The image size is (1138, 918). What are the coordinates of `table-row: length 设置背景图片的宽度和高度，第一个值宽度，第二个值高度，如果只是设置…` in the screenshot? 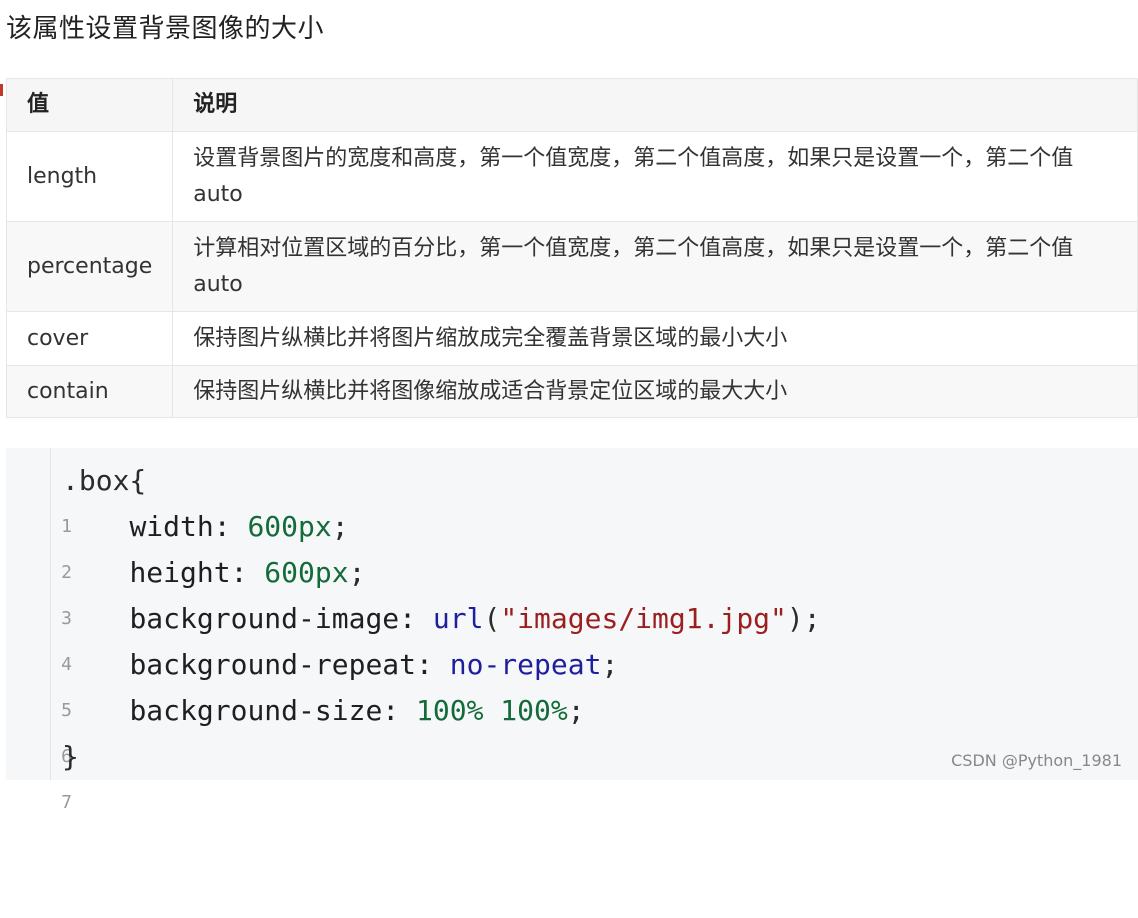 It's located at (571, 176).